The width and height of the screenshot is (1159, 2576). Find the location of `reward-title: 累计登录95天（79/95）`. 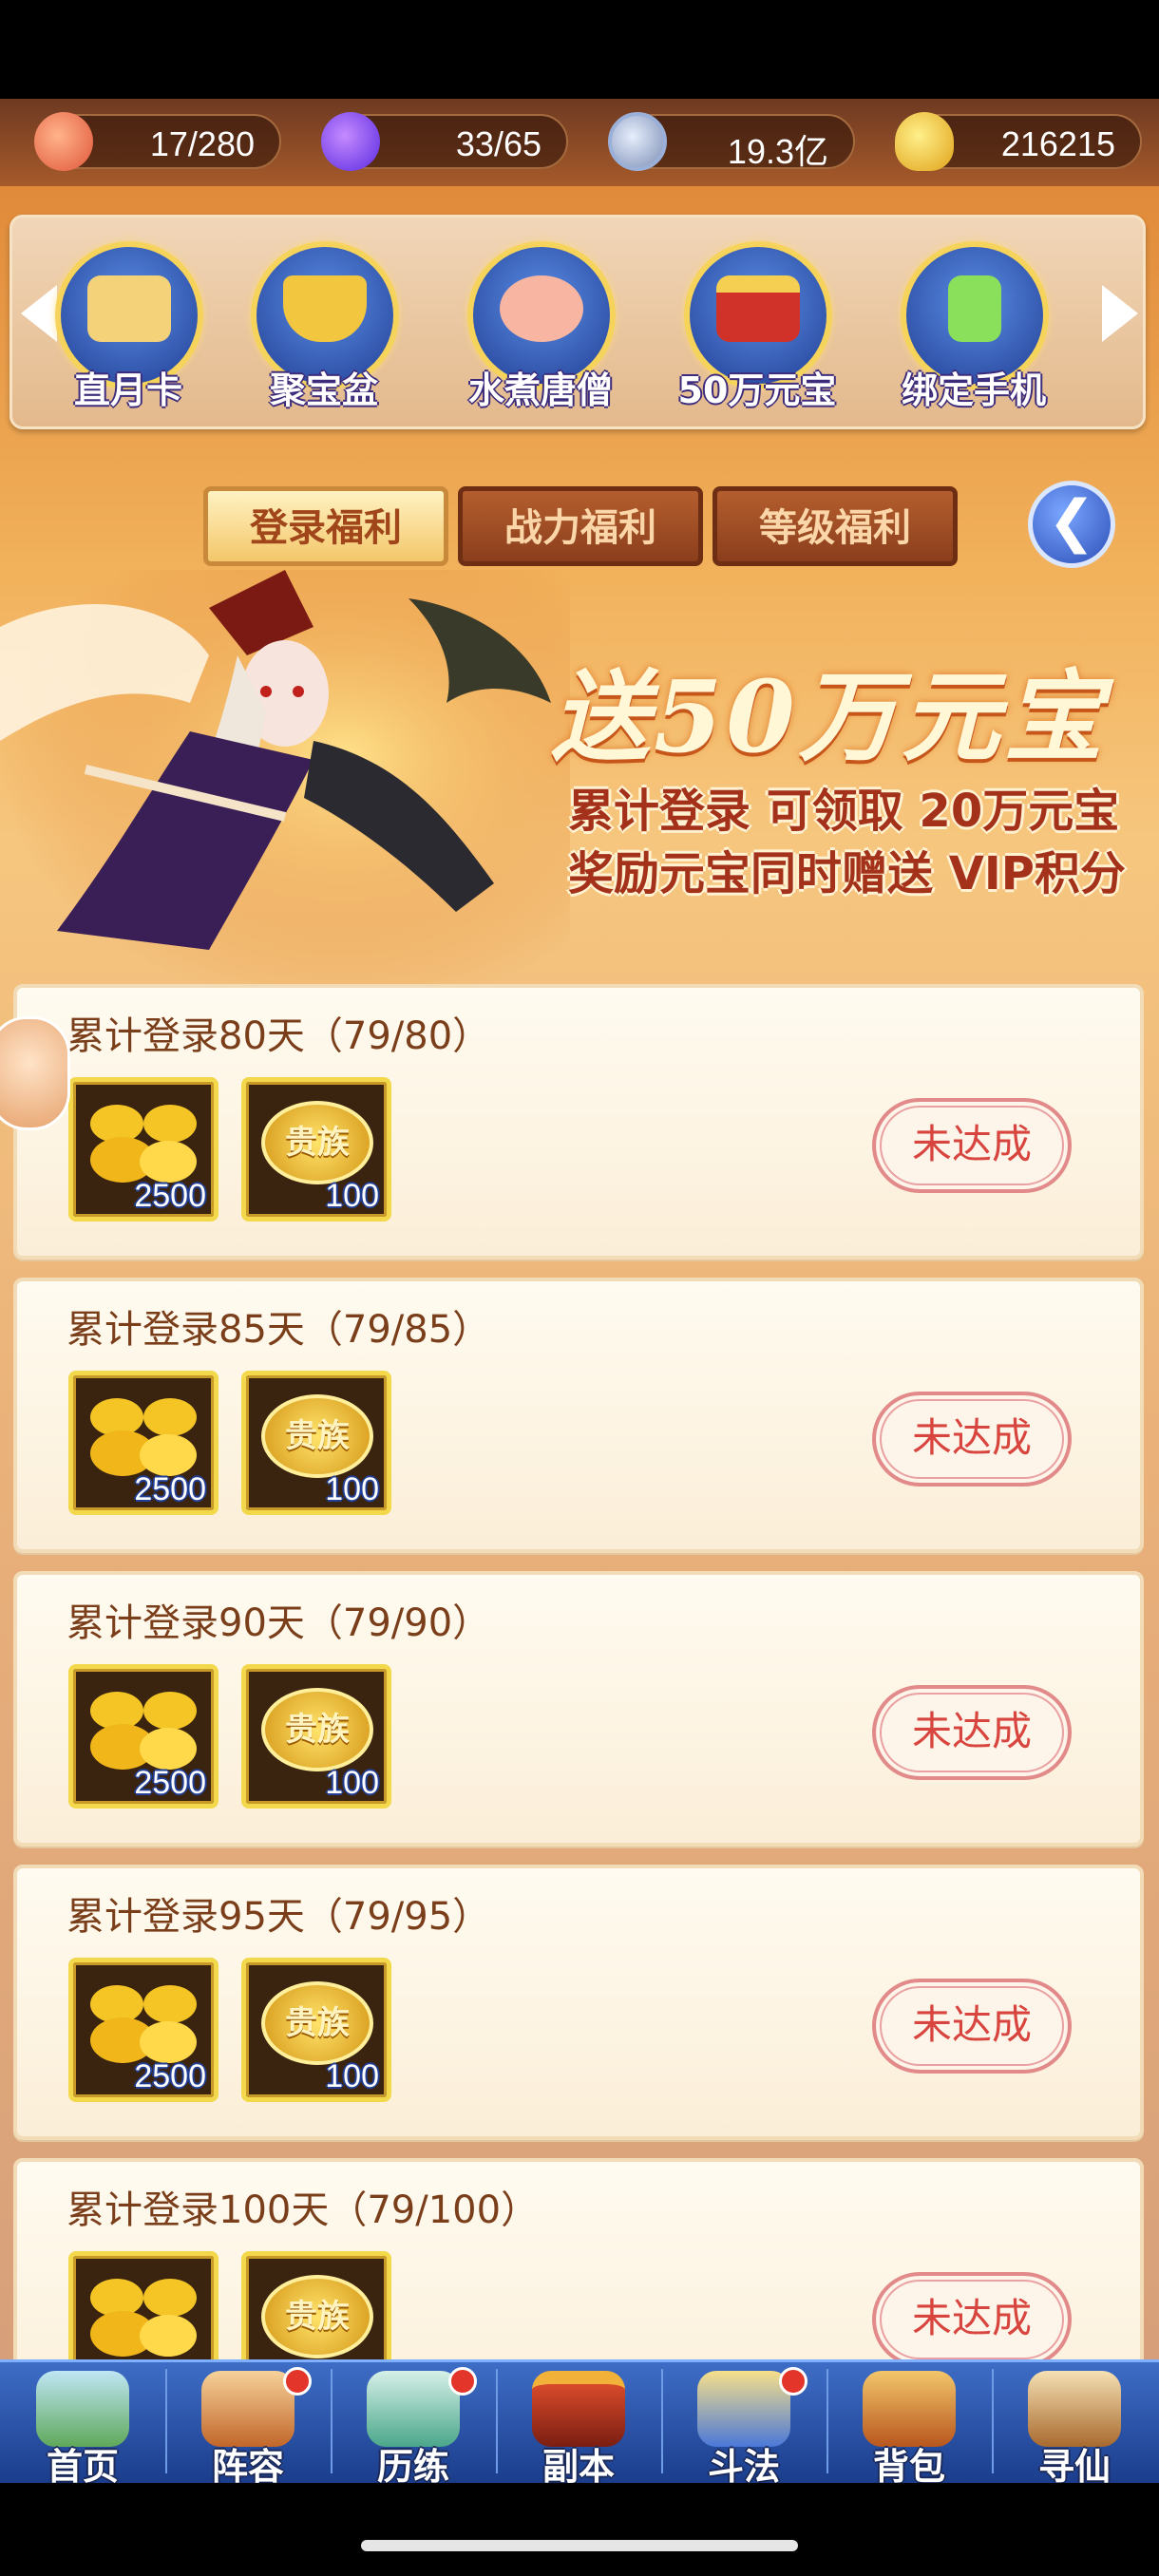

reward-title: 累计登录95天（79/95） is located at coordinates (278, 1917).